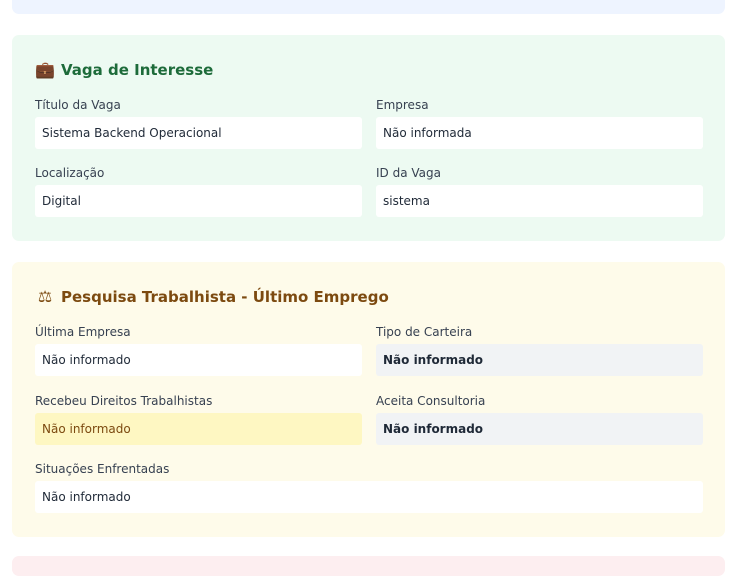 The image size is (741, 576). What do you see at coordinates (45, 296) in the screenshot?
I see `balance-scale-icon: ⚖` at bounding box center [45, 296].